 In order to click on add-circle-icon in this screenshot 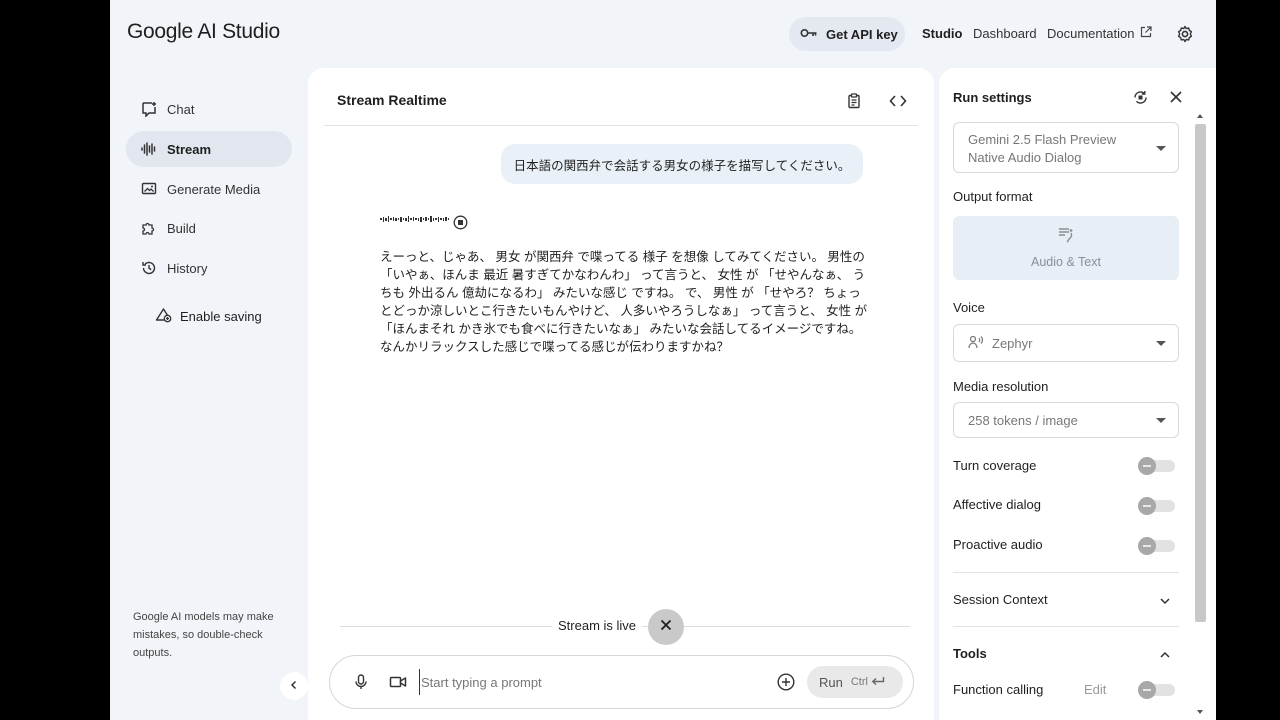, I will do `click(786, 682)`.